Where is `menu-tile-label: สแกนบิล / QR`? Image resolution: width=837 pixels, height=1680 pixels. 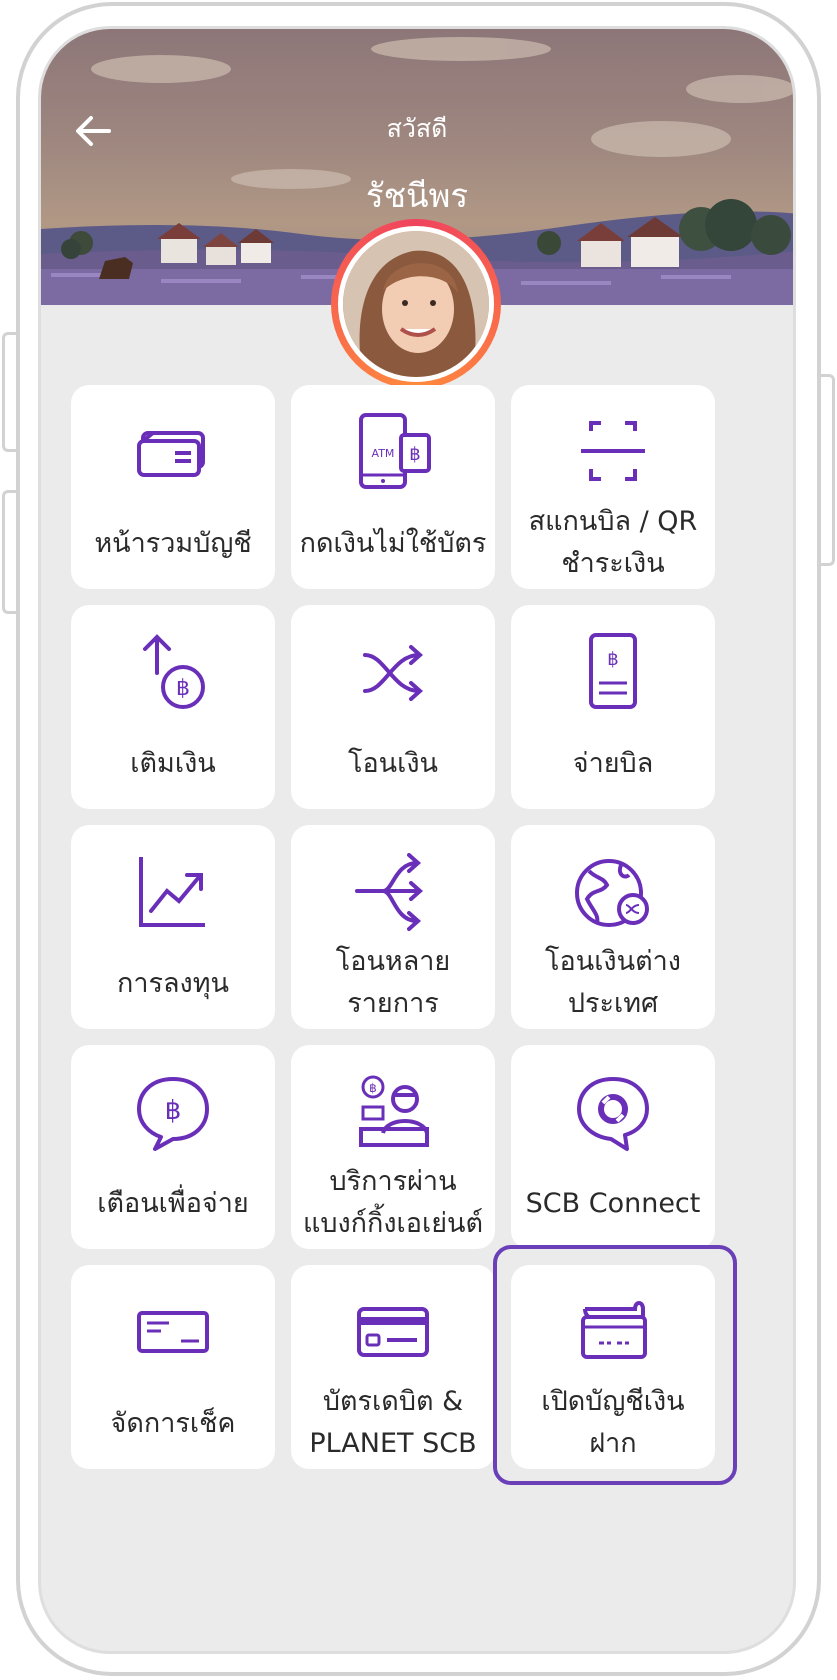 menu-tile-label: สแกนบิล / QR is located at coordinates (613, 521).